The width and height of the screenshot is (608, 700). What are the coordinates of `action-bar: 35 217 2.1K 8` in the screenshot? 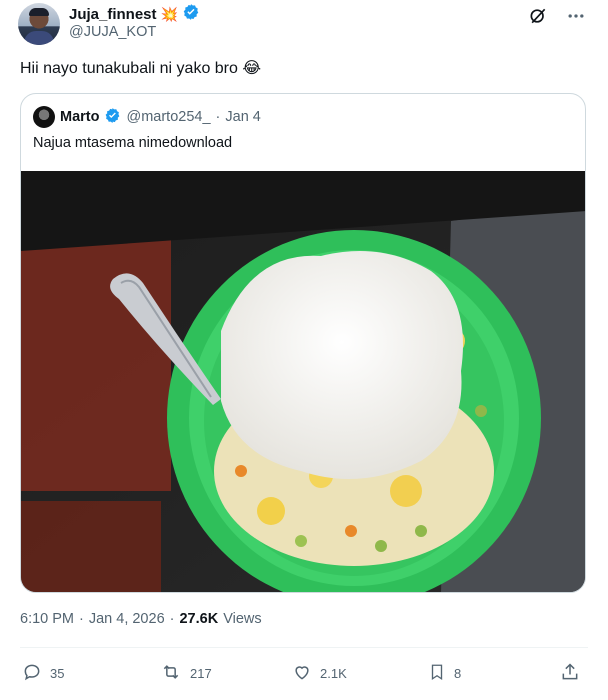 It's located at (304, 674).